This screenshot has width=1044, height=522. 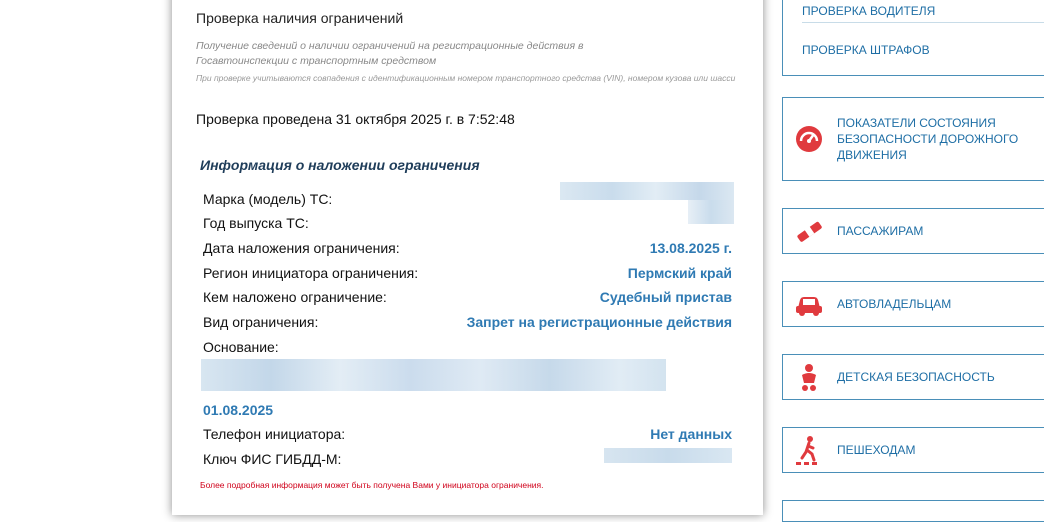 What do you see at coordinates (311, 273) in the screenshot?
I see `row-label-region: Регион инициатора ограничения:` at bounding box center [311, 273].